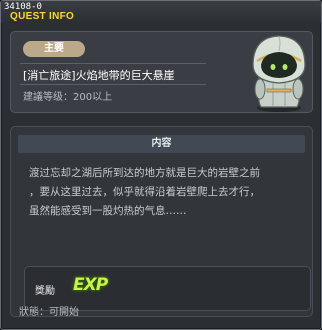 This screenshot has height=330, width=322. Describe the element at coordinates (54, 49) in the screenshot. I see `quest-type-badge: 主要` at that location.